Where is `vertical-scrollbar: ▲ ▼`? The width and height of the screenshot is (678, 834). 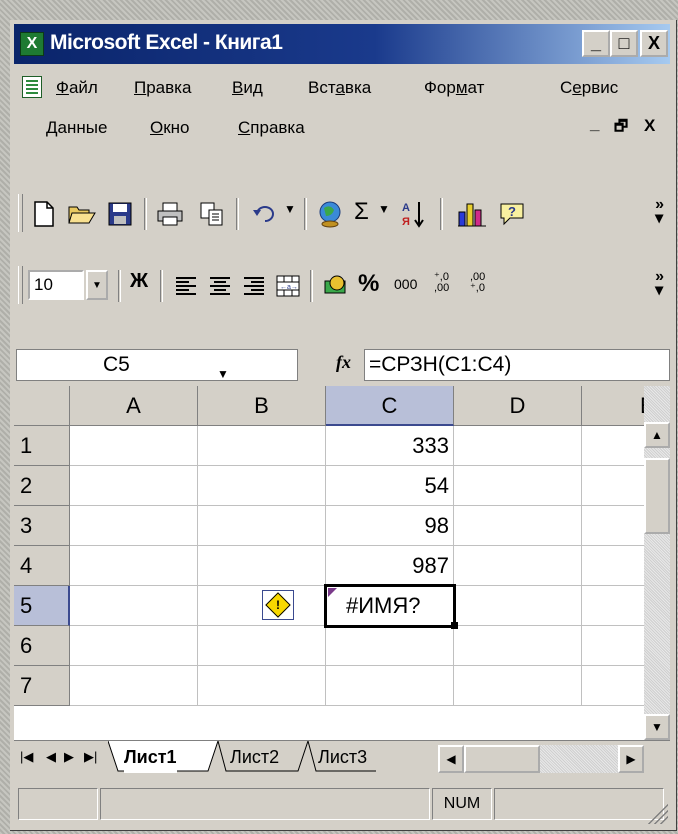 vertical-scrollbar: ▲ ▼ is located at coordinates (657, 563).